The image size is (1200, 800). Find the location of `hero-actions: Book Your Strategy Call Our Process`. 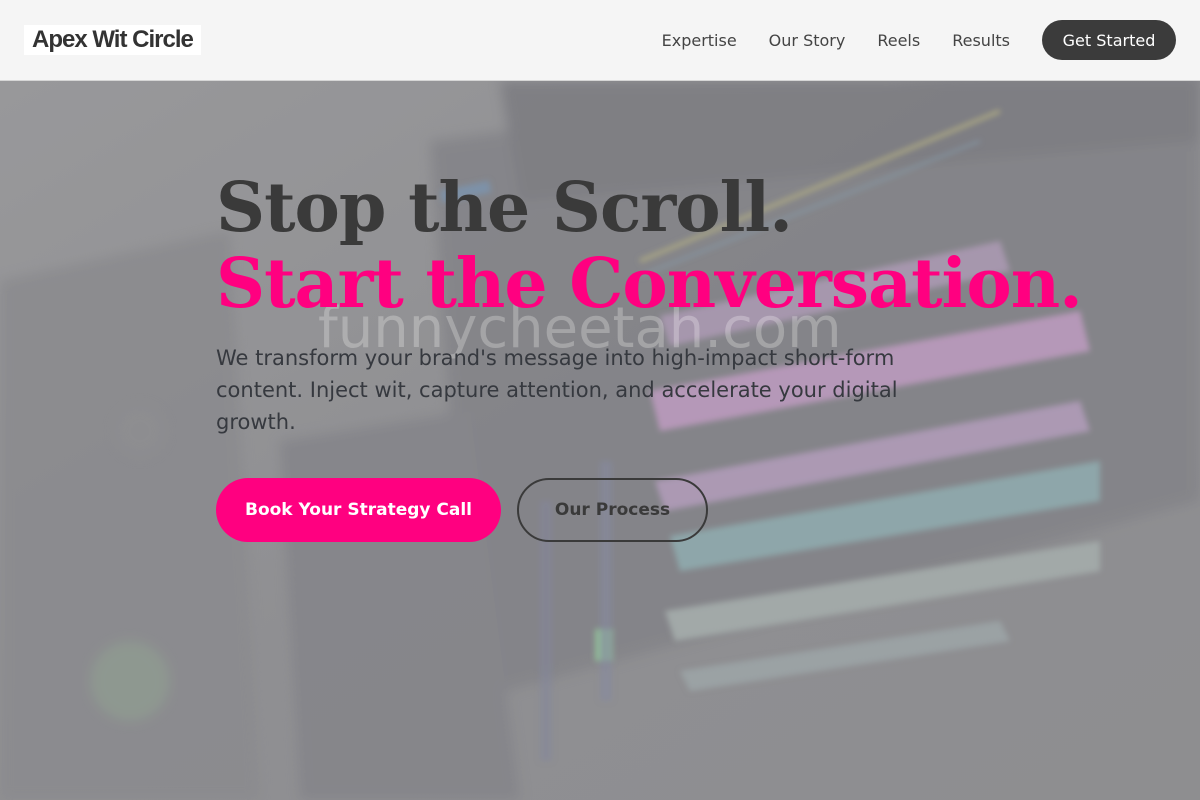

hero-actions: Book Your Strategy Call Our Process is located at coordinates (616, 510).